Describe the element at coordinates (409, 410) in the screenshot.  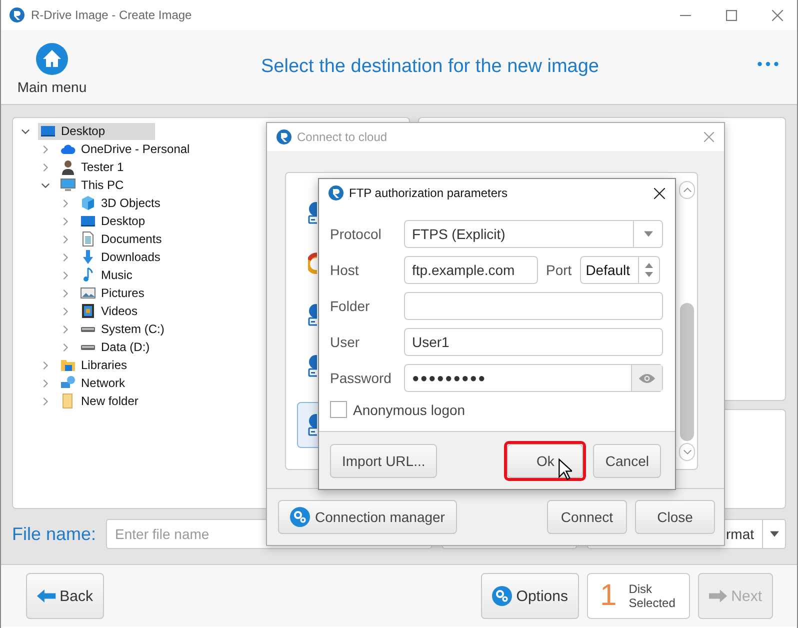
I see `checkbox-label: Anonymous logon` at that location.